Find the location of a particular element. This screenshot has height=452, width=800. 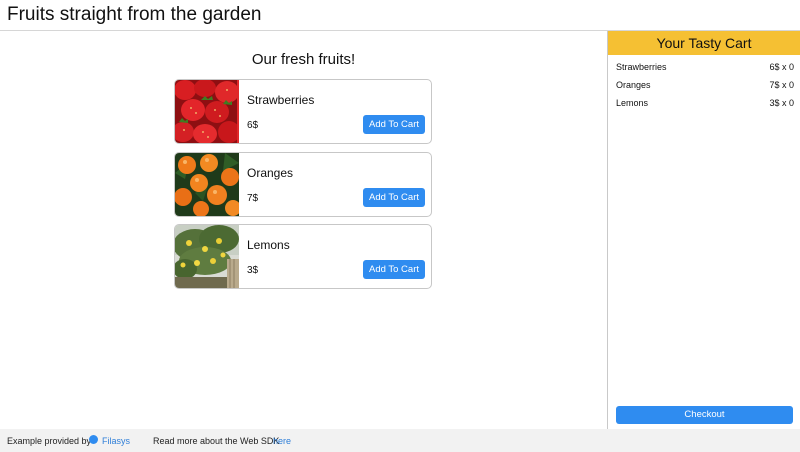

cart-item: Lemons 3$ x 0 is located at coordinates (705, 105).